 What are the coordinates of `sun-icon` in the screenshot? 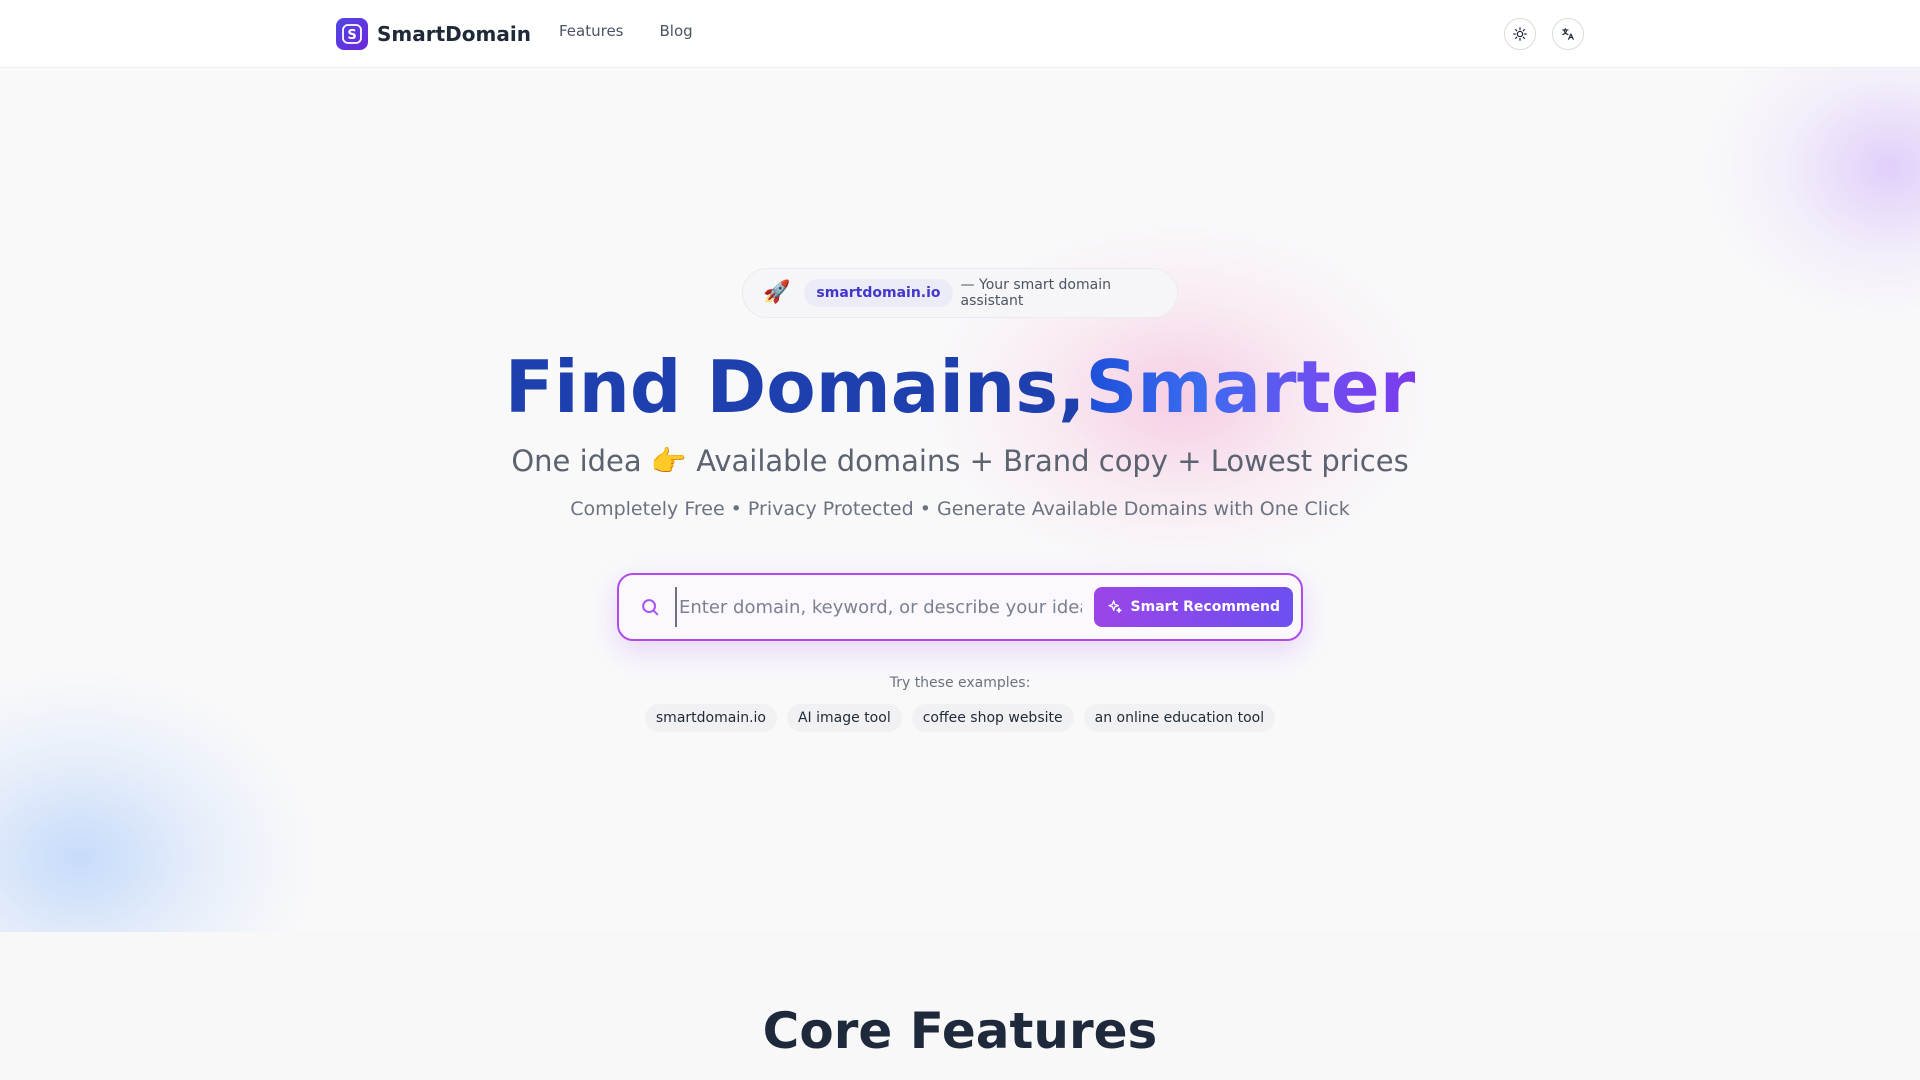 It's located at (1520, 34).